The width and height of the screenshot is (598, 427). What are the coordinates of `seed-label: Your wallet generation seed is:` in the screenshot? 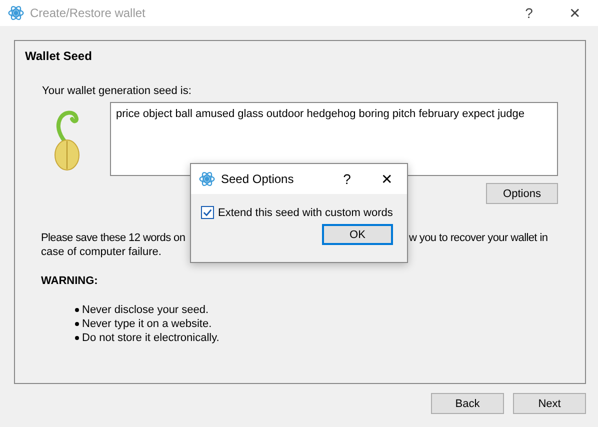 It's located at (117, 91).